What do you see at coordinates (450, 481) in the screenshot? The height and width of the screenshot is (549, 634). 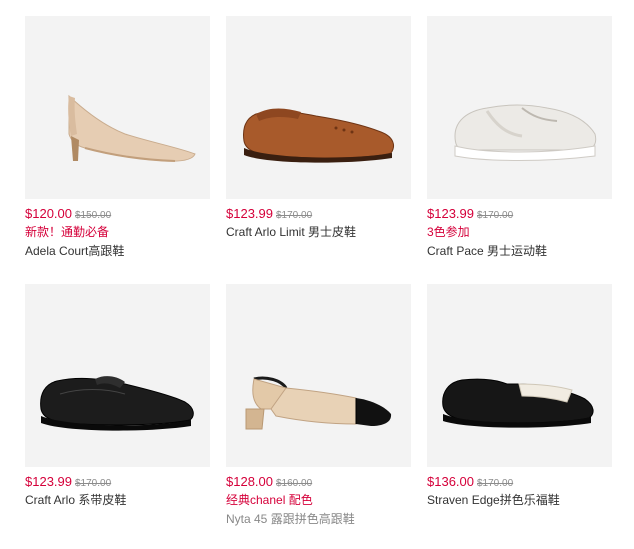 I see `sale-price: $136.00` at bounding box center [450, 481].